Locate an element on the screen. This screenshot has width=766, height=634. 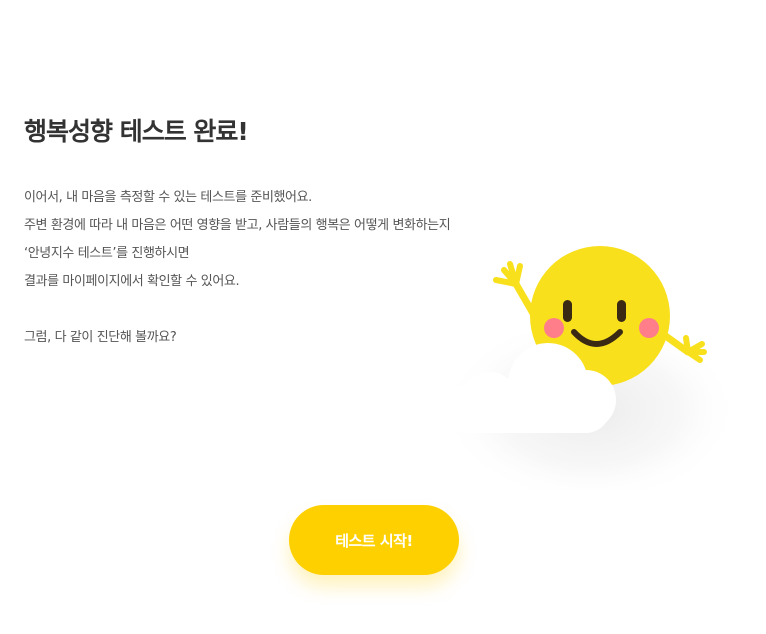
page-title: 행복성향 테스트 완료! is located at coordinates (136, 131).